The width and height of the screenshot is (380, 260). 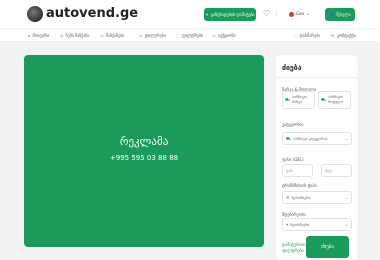 I want to click on nav-label: მთავარი, so click(x=41, y=35).